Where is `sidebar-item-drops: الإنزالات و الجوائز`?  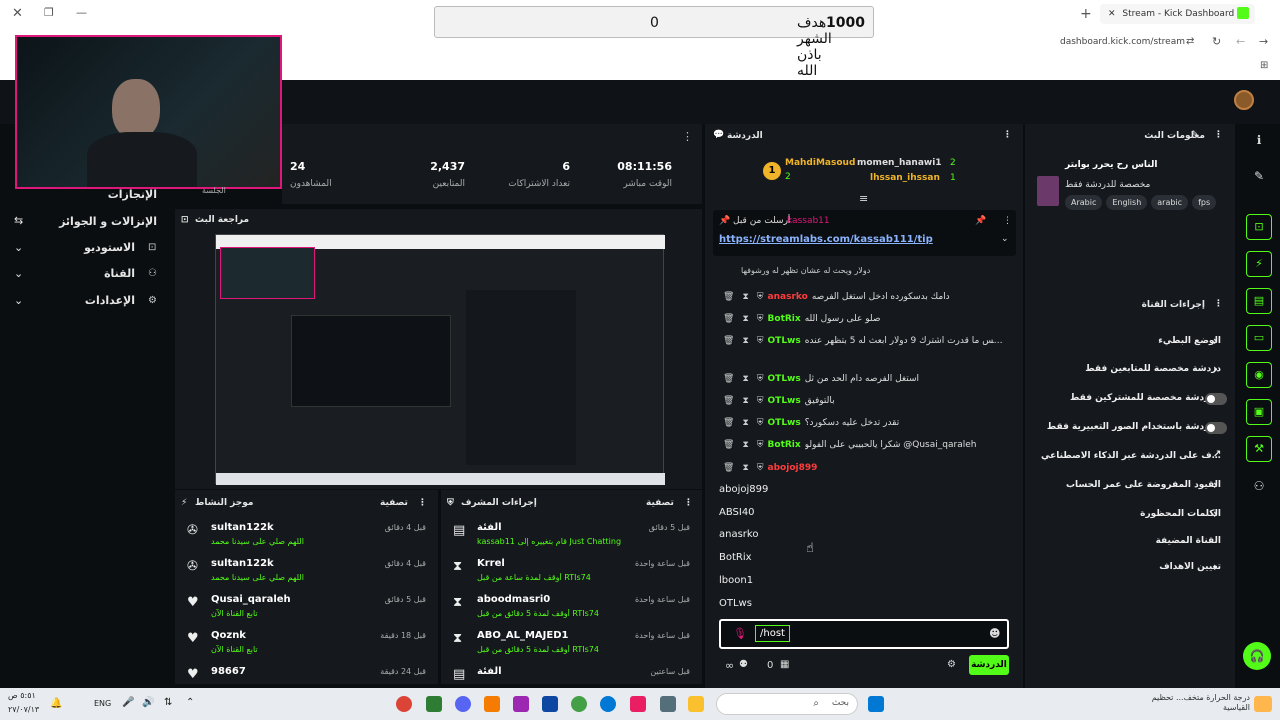 sidebar-item-drops: الإنزالات و الجوائز is located at coordinates (108, 221).